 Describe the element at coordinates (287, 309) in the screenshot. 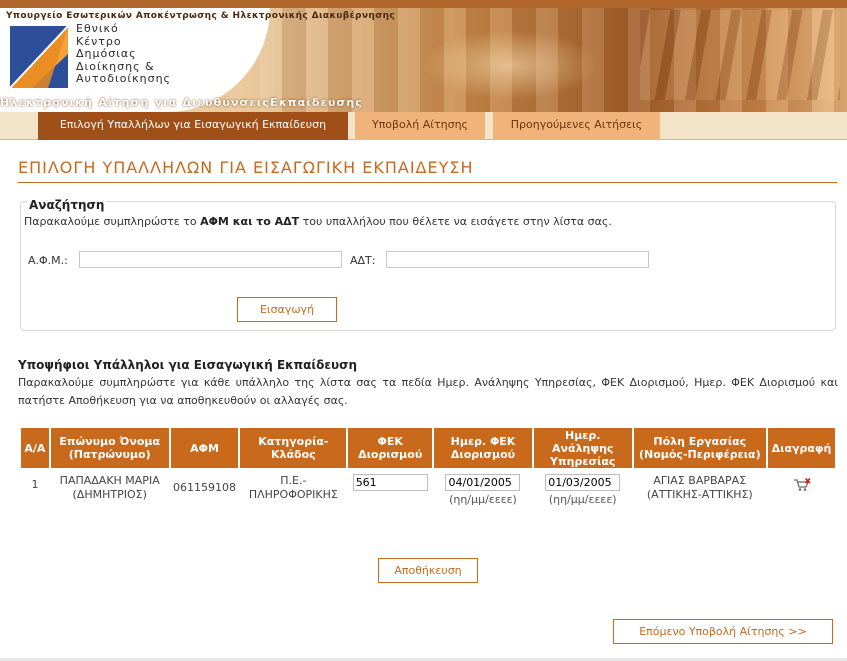

I see `insert-button: Εισαγωγή` at that location.